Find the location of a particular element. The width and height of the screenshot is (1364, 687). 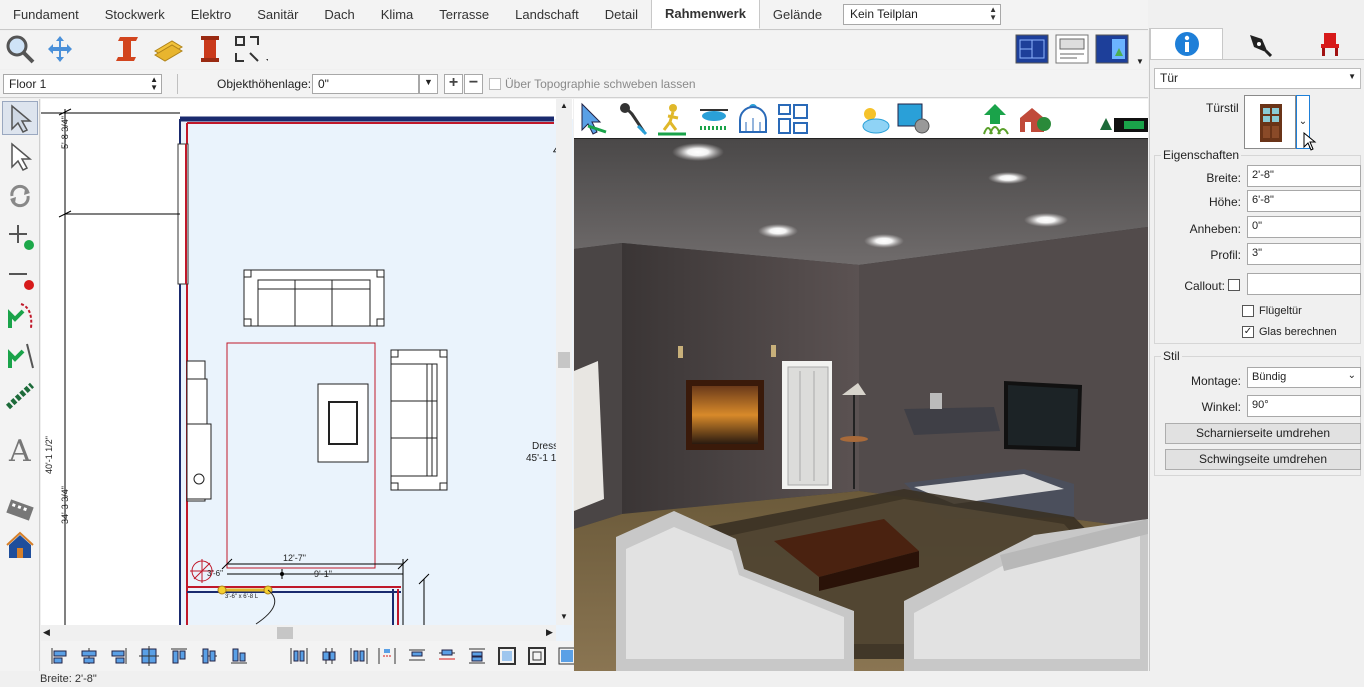

floor-select: Floor 1 ▲ ▼ is located at coordinates (82, 84).